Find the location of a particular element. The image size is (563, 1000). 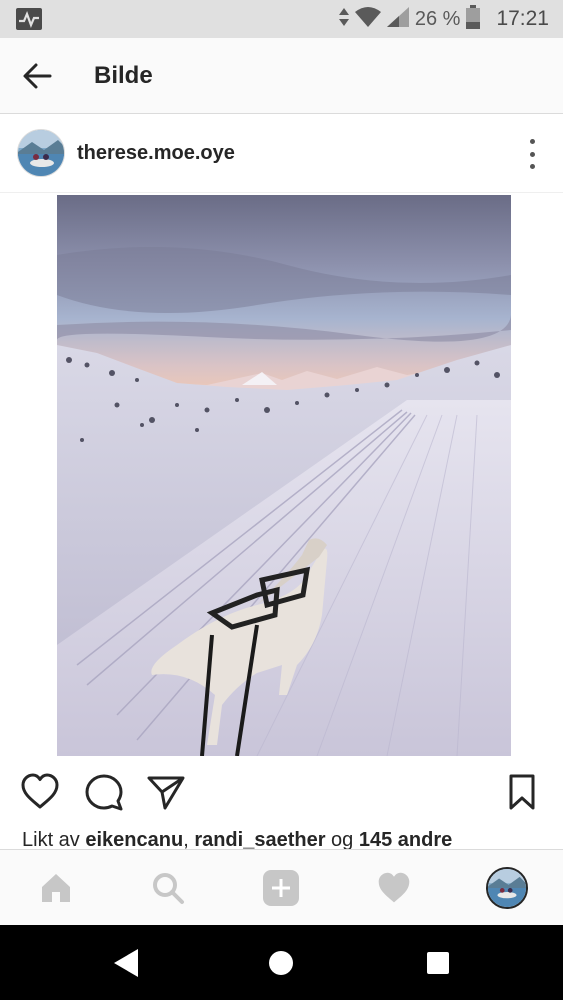

bottom-navigation is located at coordinates (281, 887).